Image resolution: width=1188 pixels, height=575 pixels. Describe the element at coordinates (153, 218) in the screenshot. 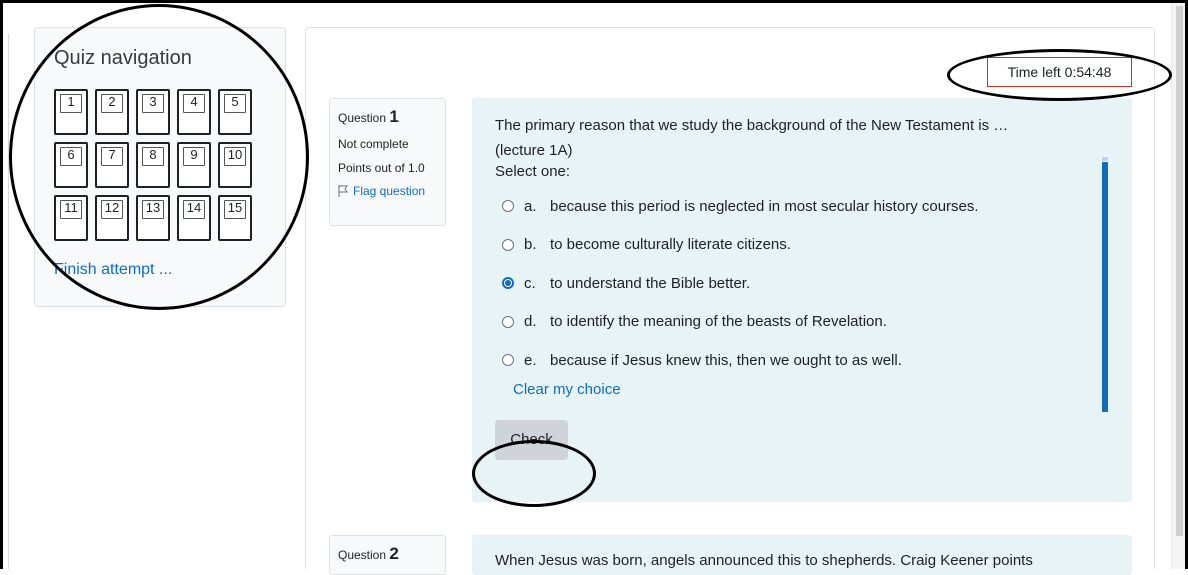

I see `quiz-nav-button-13: 13` at that location.